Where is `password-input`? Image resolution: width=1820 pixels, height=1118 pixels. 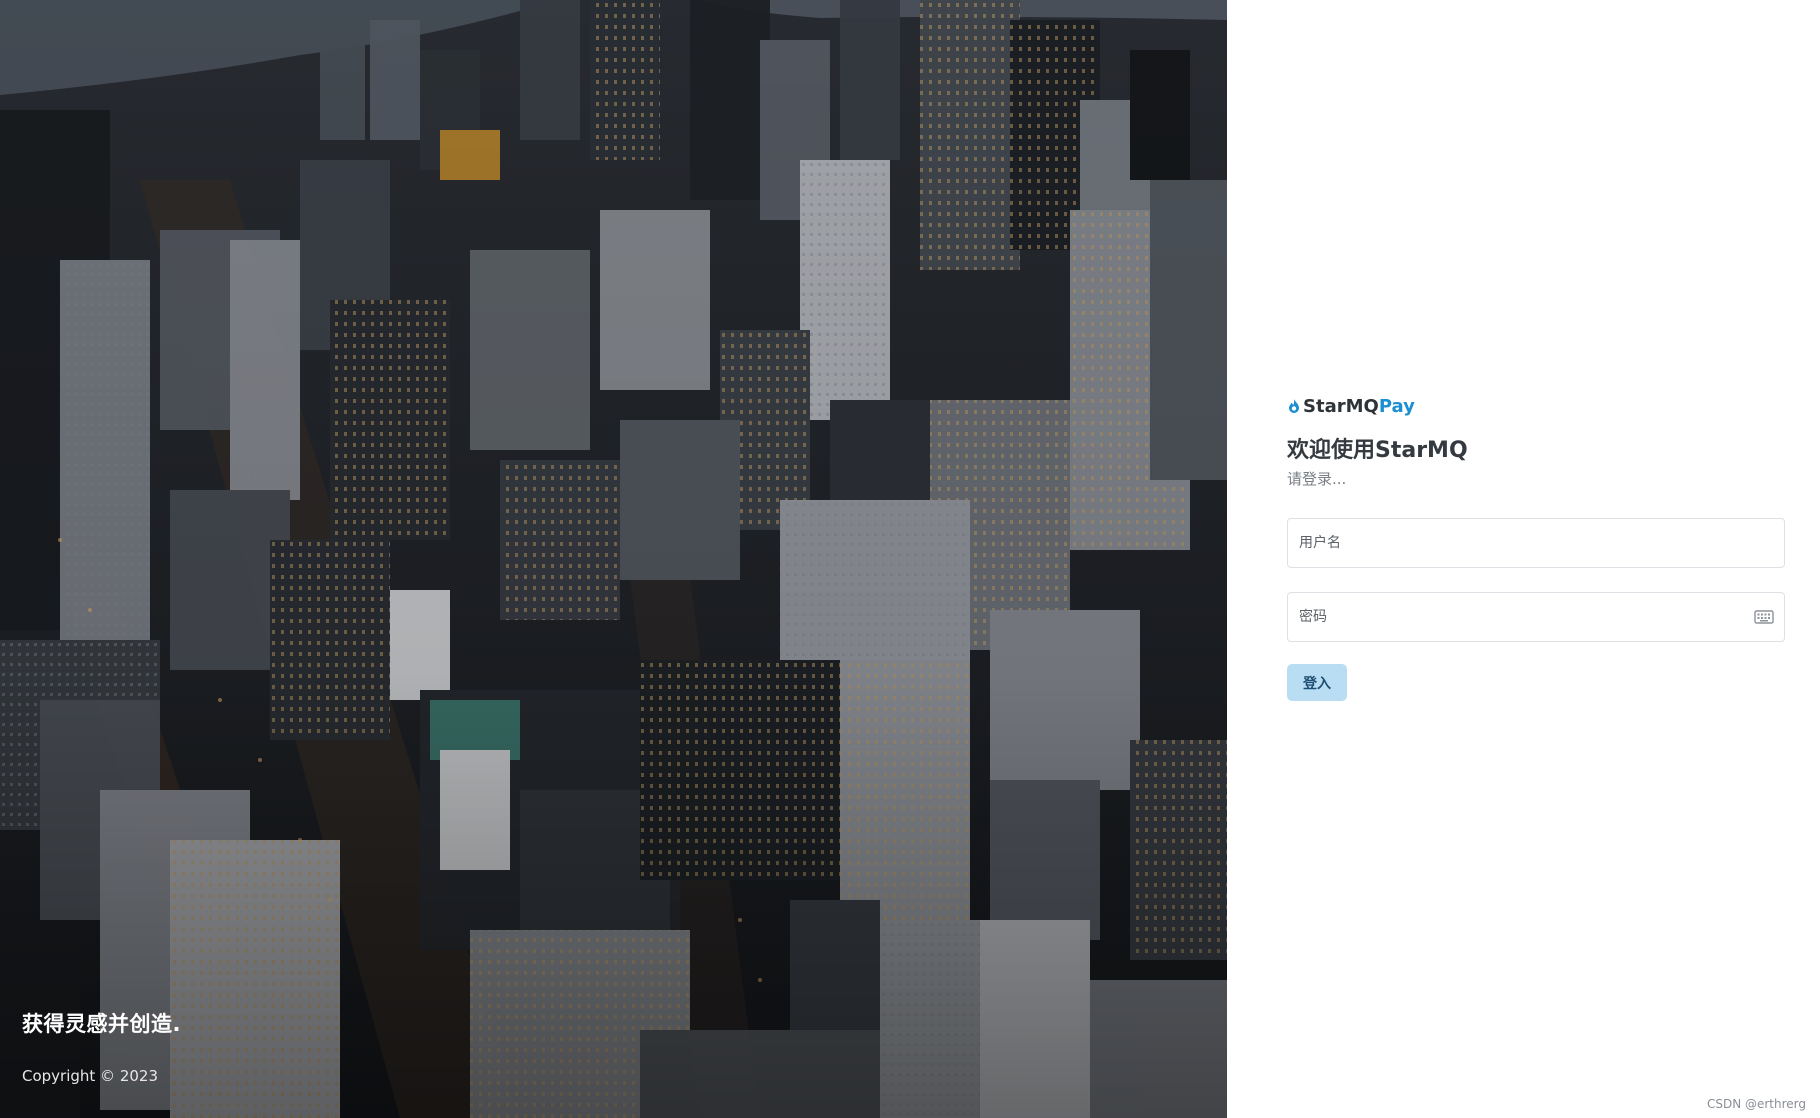 password-input is located at coordinates (1536, 617).